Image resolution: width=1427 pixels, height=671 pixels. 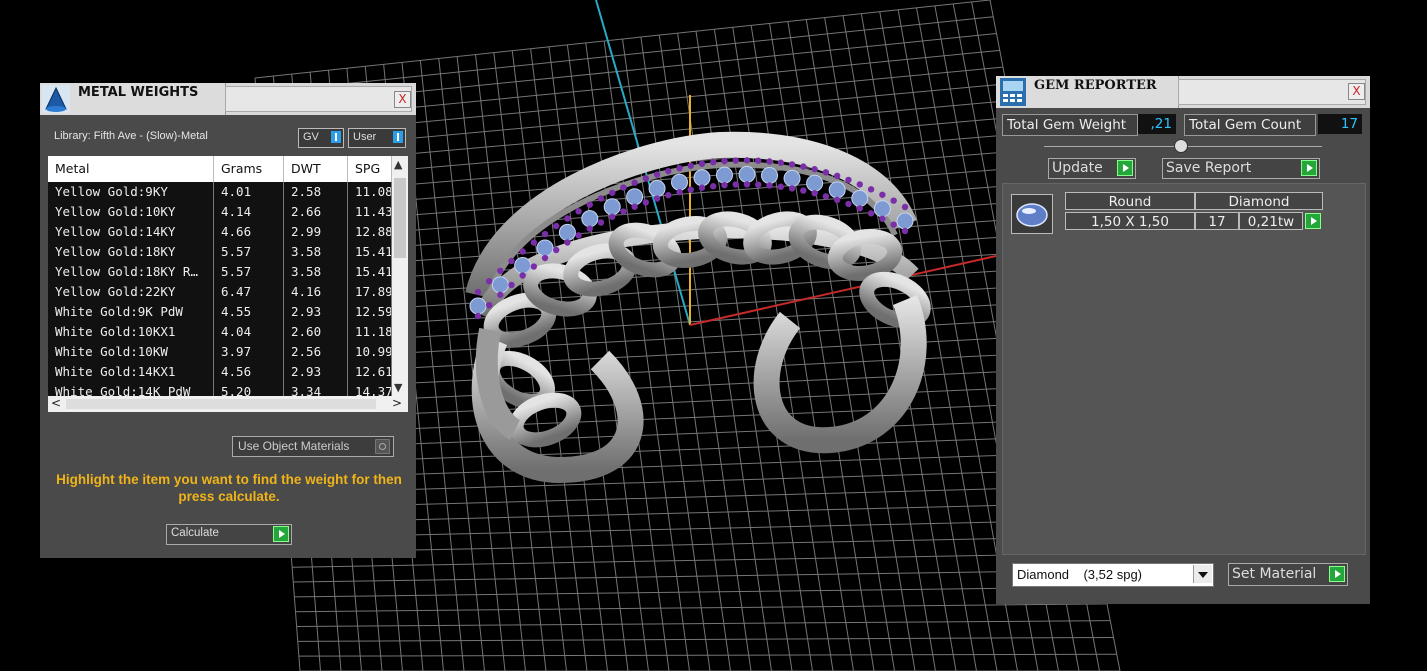 What do you see at coordinates (365, 137) in the screenshot?
I see `user-toggle-label: User` at bounding box center [365, 137].